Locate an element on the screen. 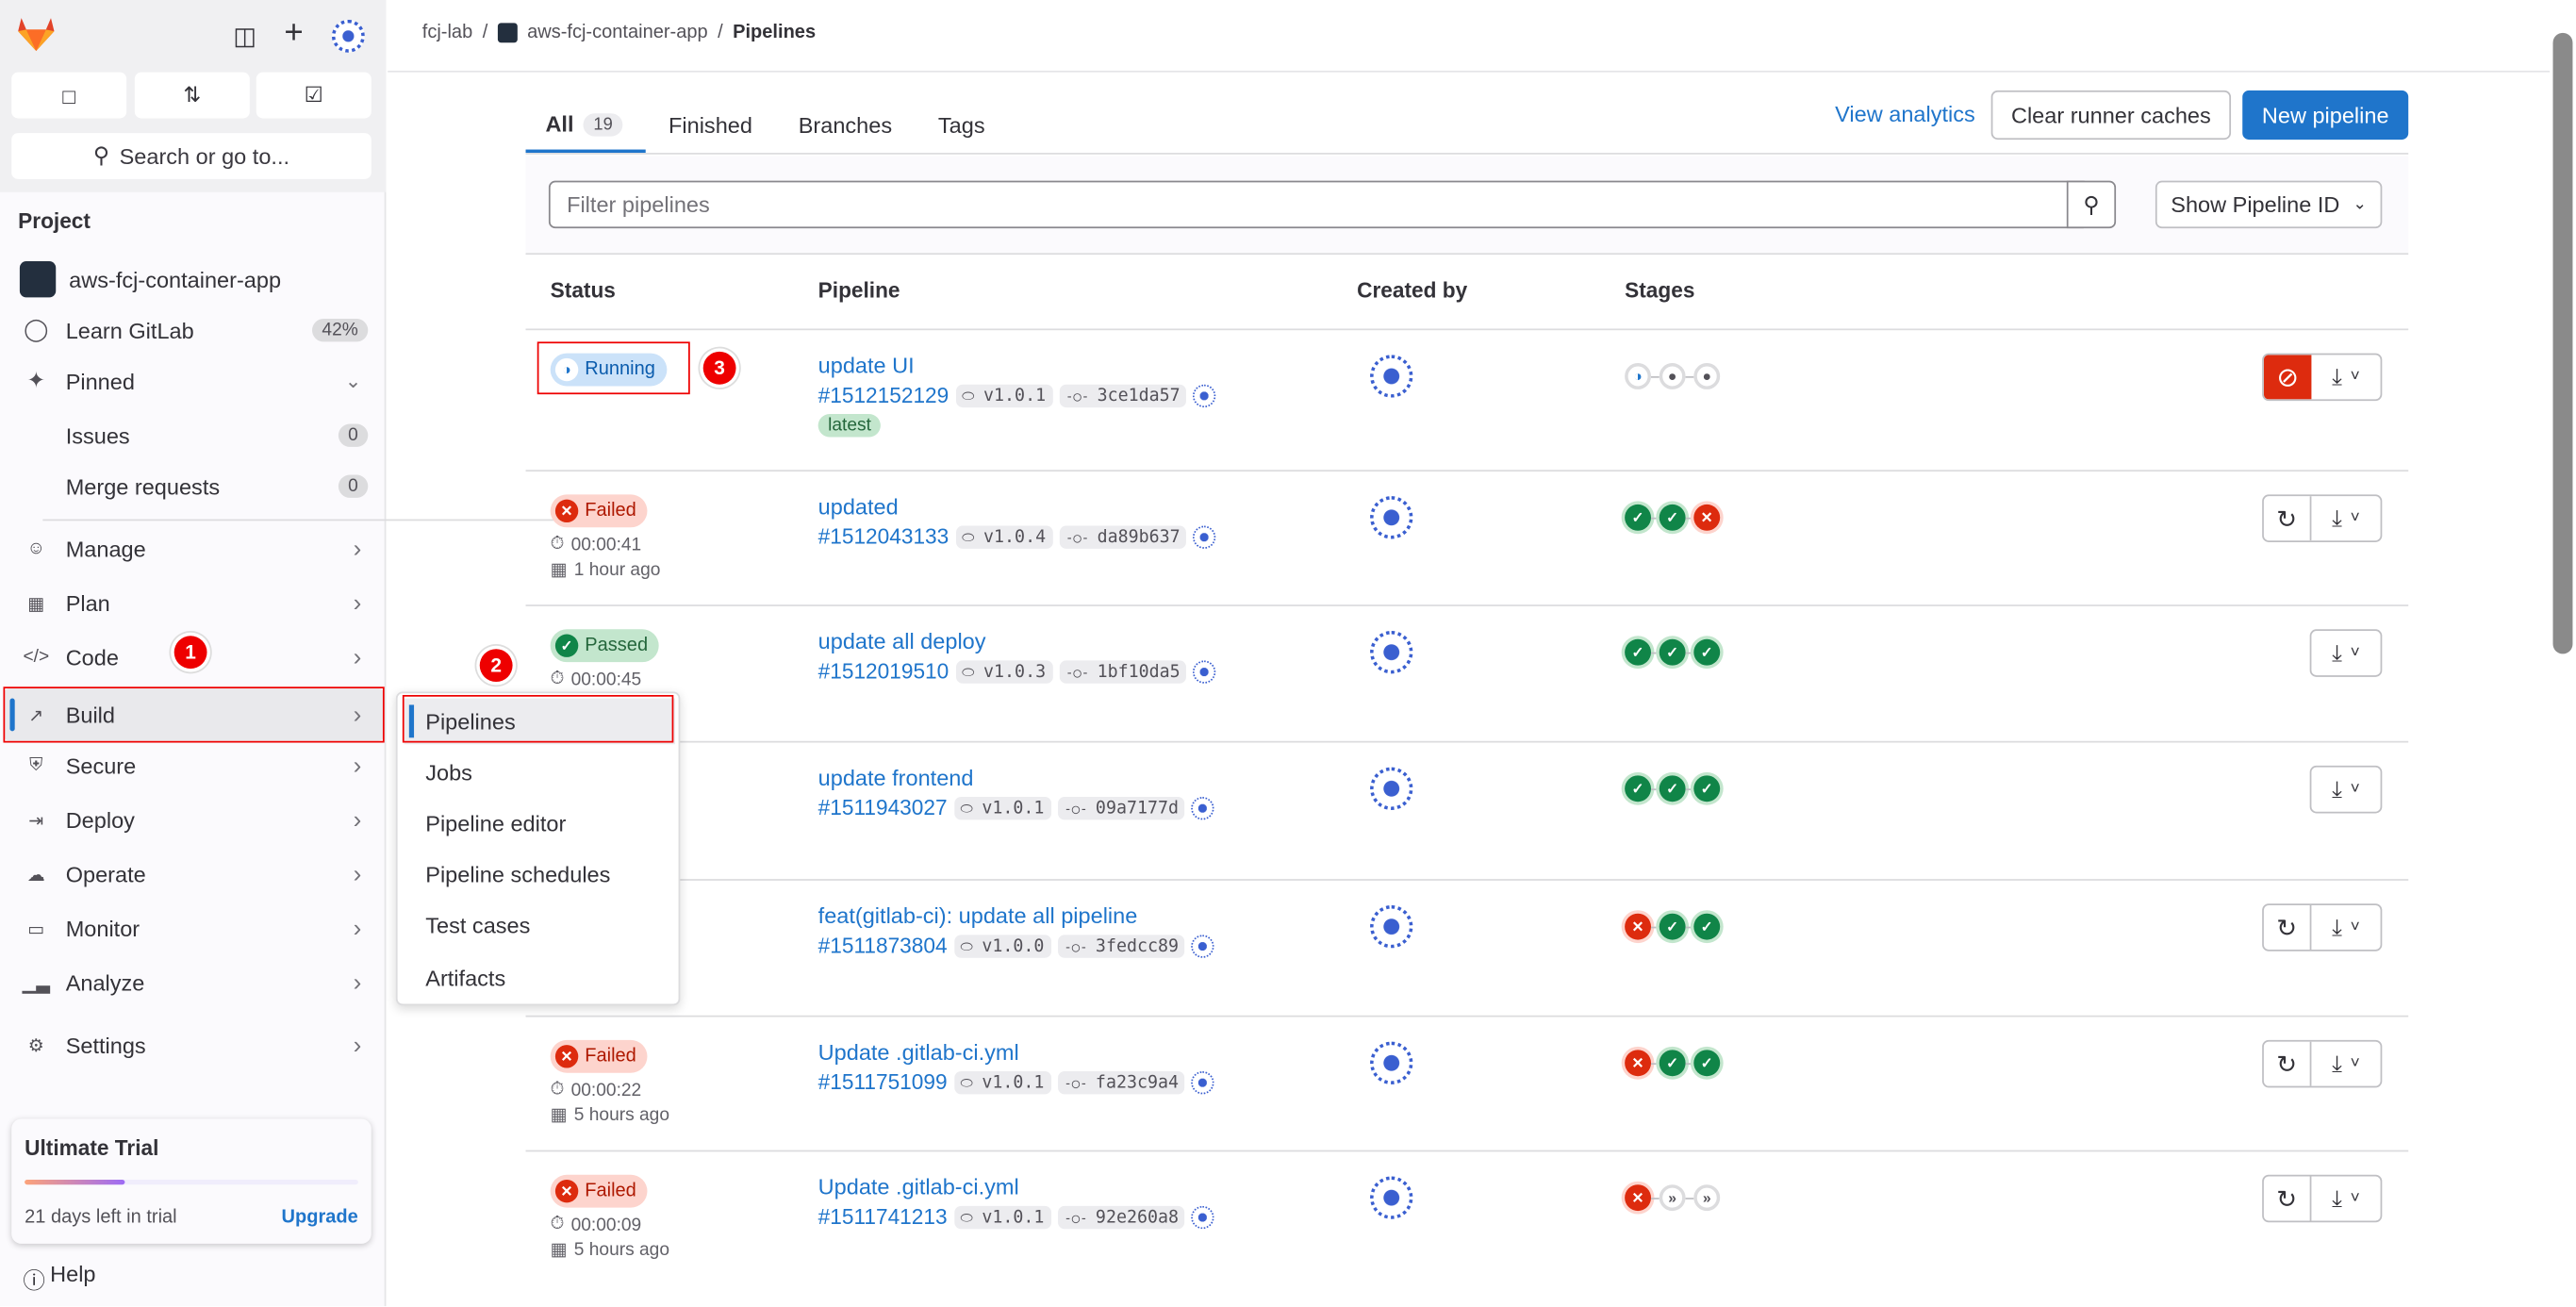 This screenshot has height=1307, width=2576. search-submit-button: ⚲ is located at coordinates (2091, 204).